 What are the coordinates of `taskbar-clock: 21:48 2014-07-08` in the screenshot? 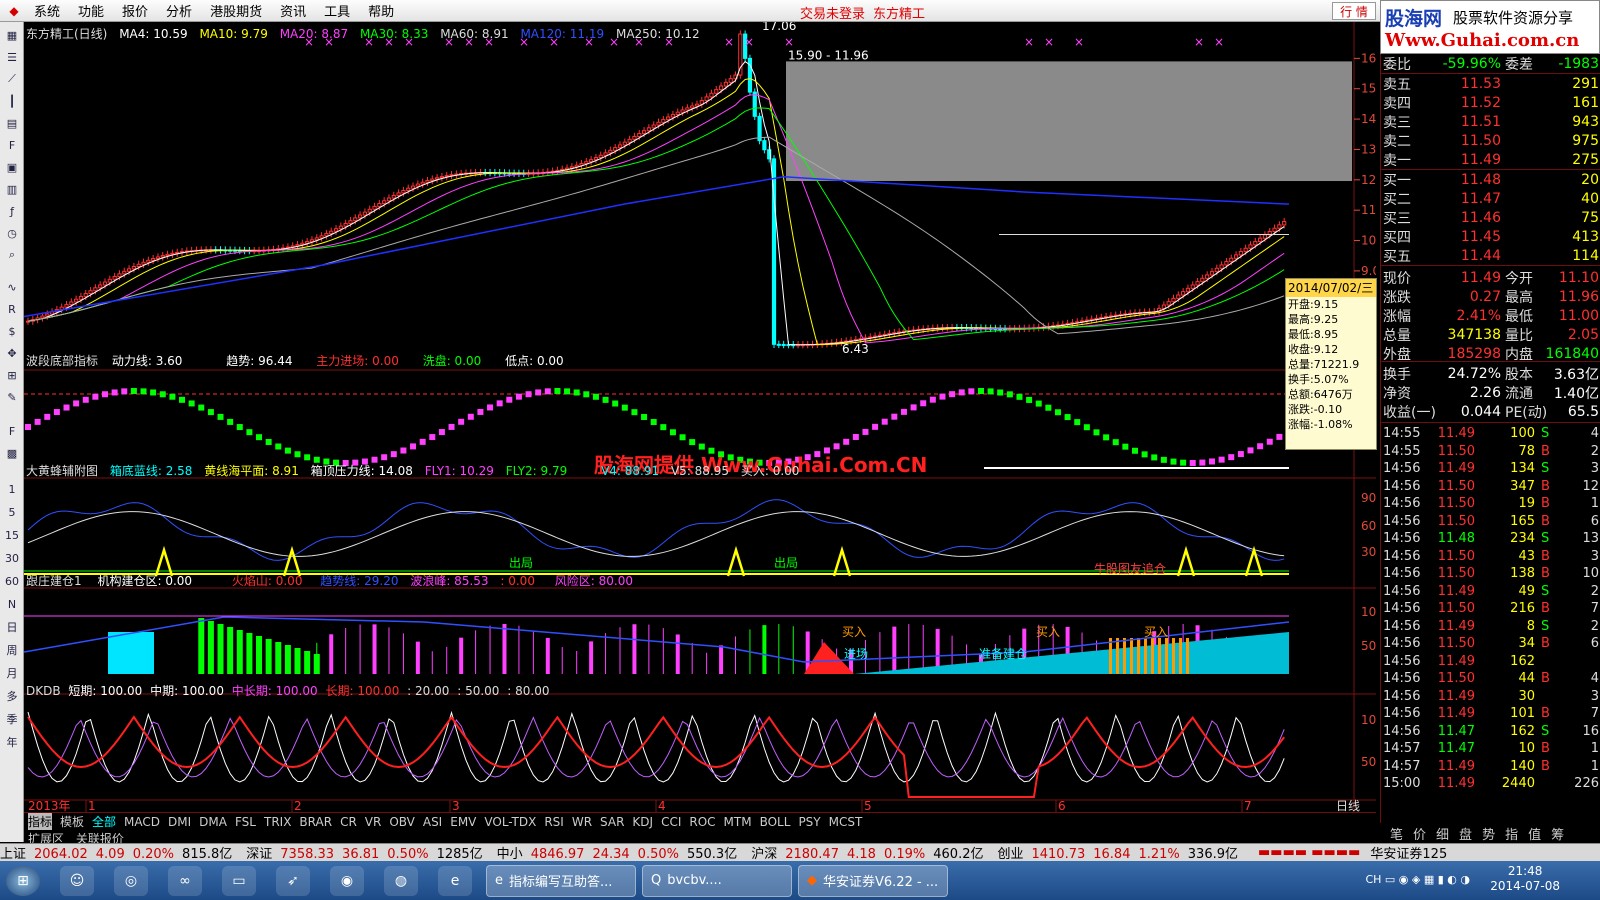 It's located at (1525, 879).